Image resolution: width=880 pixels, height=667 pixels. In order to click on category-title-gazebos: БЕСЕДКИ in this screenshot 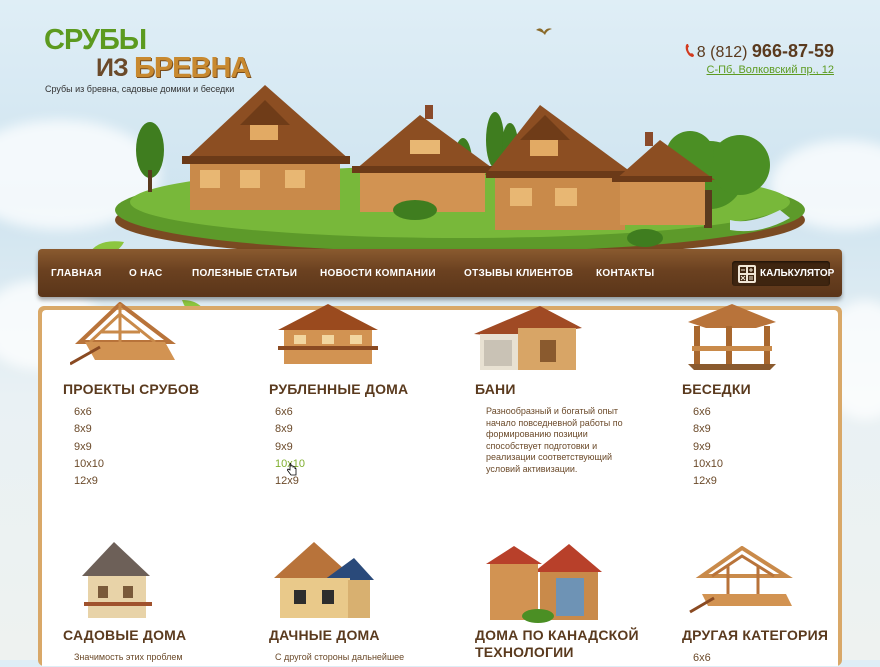, I will do `click(716, 389)`.